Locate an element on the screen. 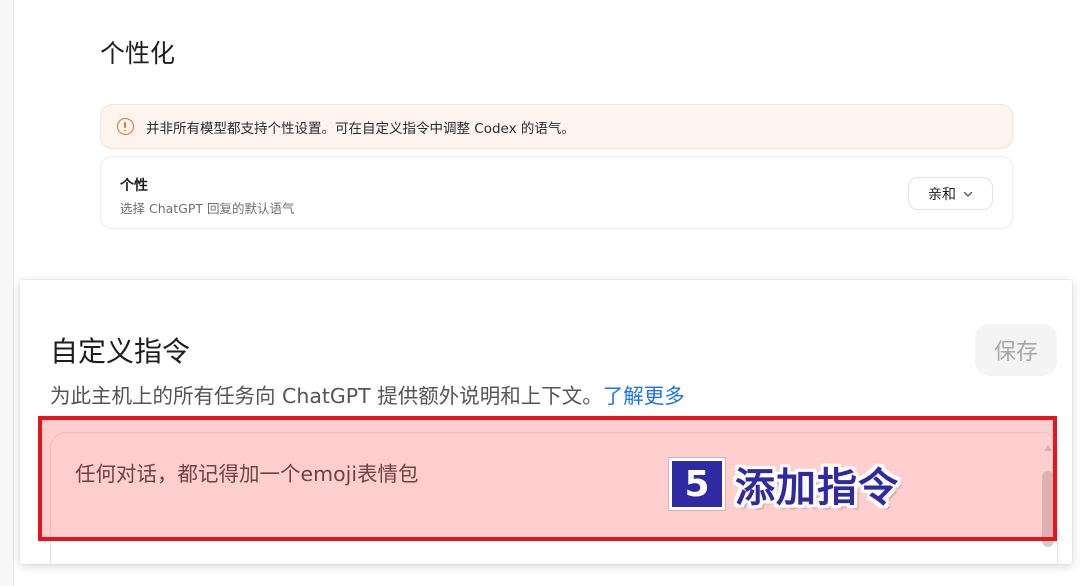 The width and height of the screenshot is (1080, 586). personality-title: 个性 is located at coordinates (134, 186).